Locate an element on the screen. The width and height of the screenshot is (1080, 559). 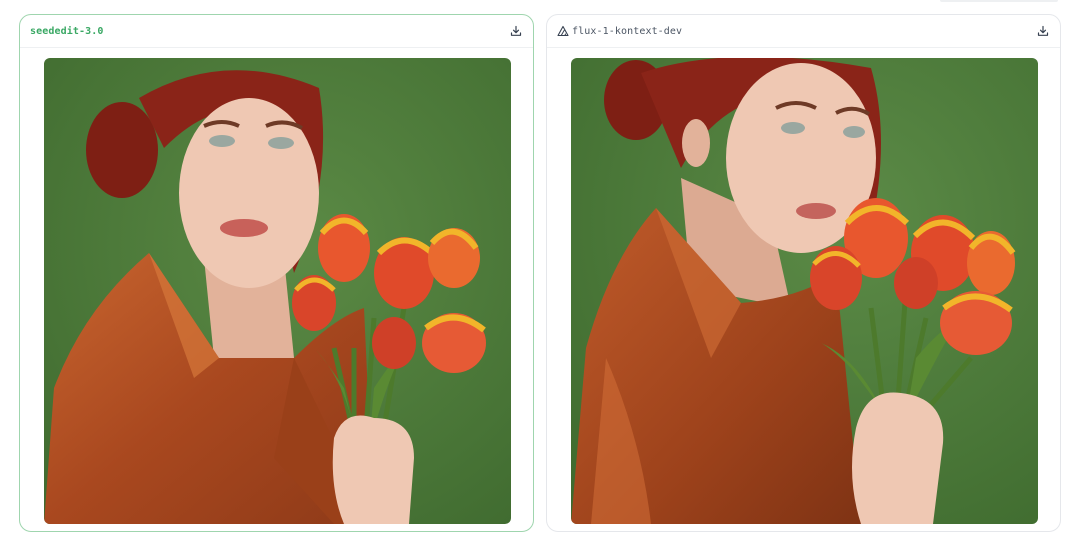
card-header: seededit-3.0 is located at coordinates (276, 31).